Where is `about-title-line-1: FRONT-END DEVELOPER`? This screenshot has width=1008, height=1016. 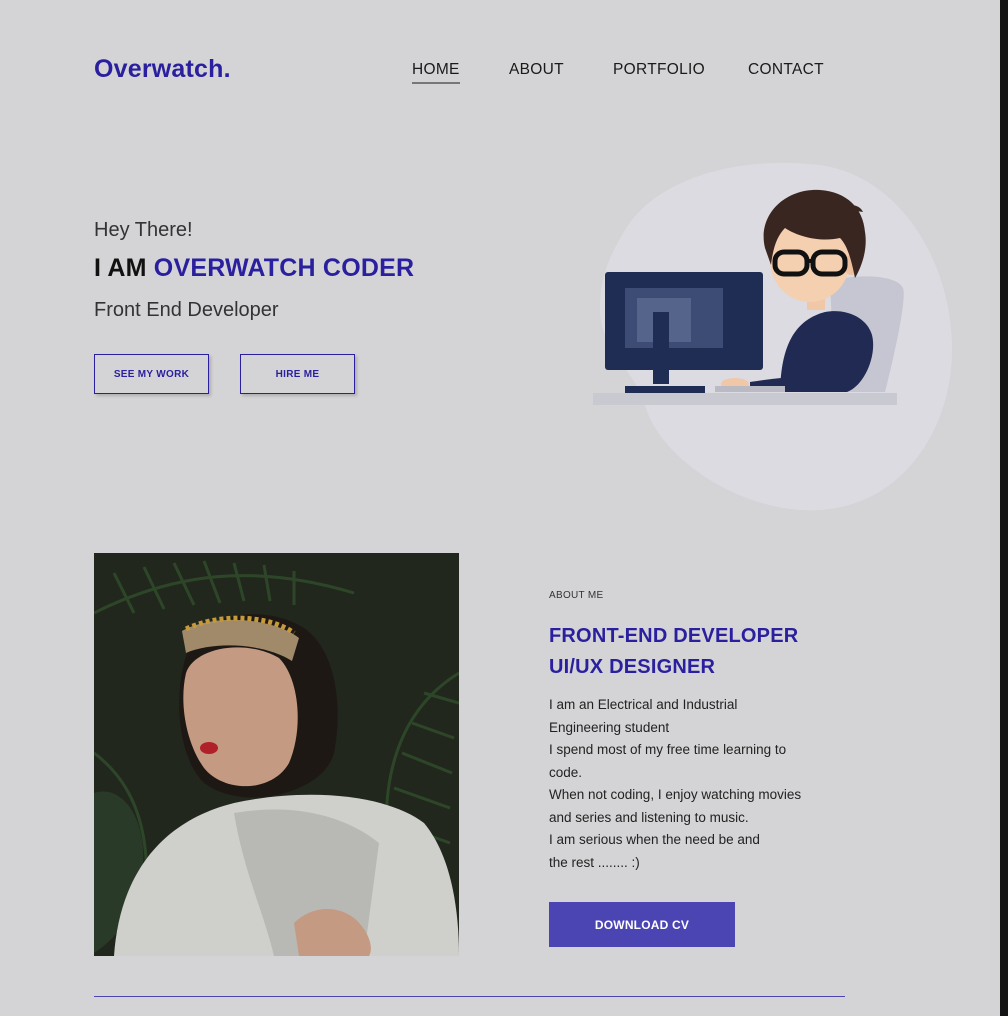 about-title-line-1: FRONT-END DEVELOPER is located at coordinates (674, 636).